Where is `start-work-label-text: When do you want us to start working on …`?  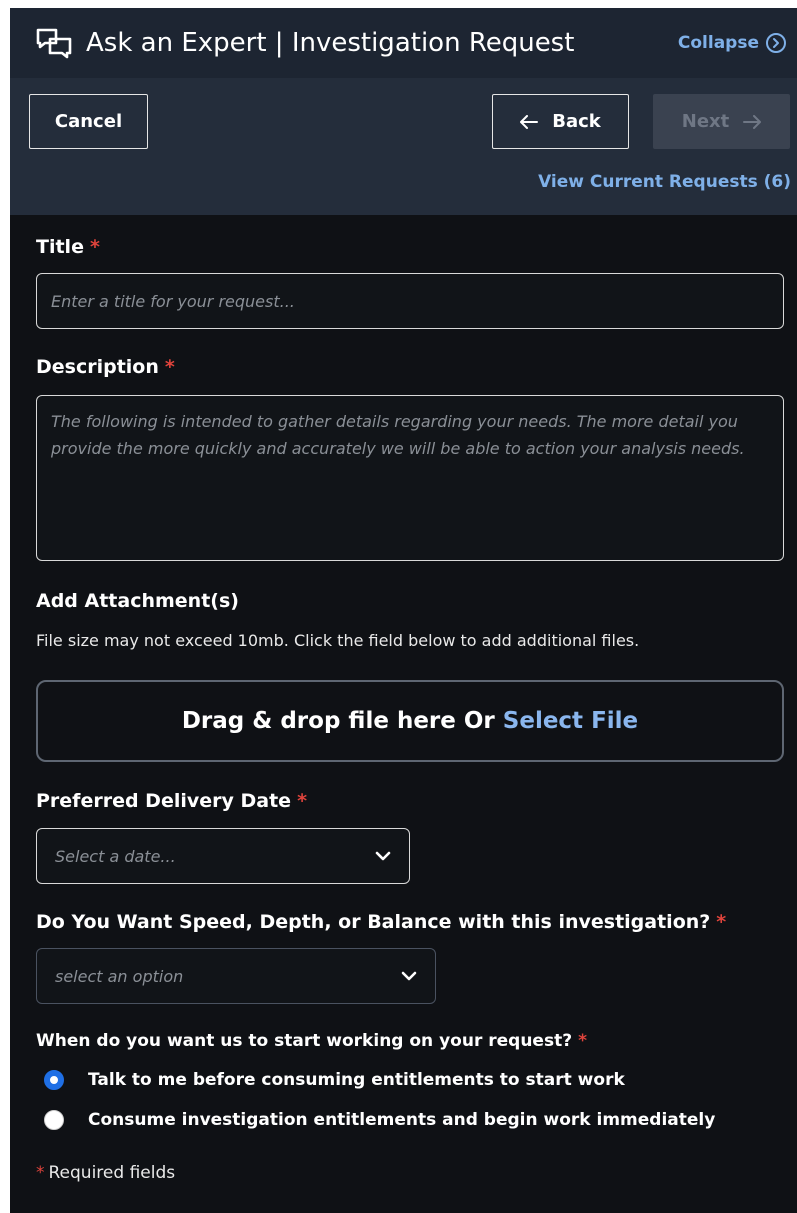 start-work-label-text: When do you want us to start working on … is located at coordinates (304, 1041).